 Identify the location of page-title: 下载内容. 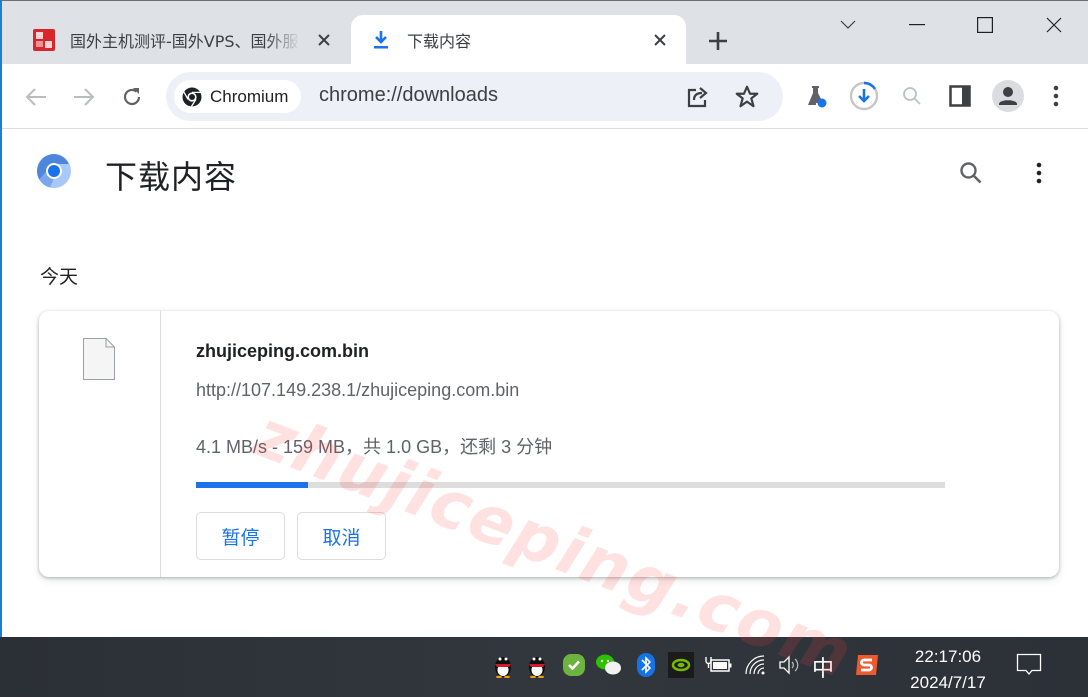
(171, 177).